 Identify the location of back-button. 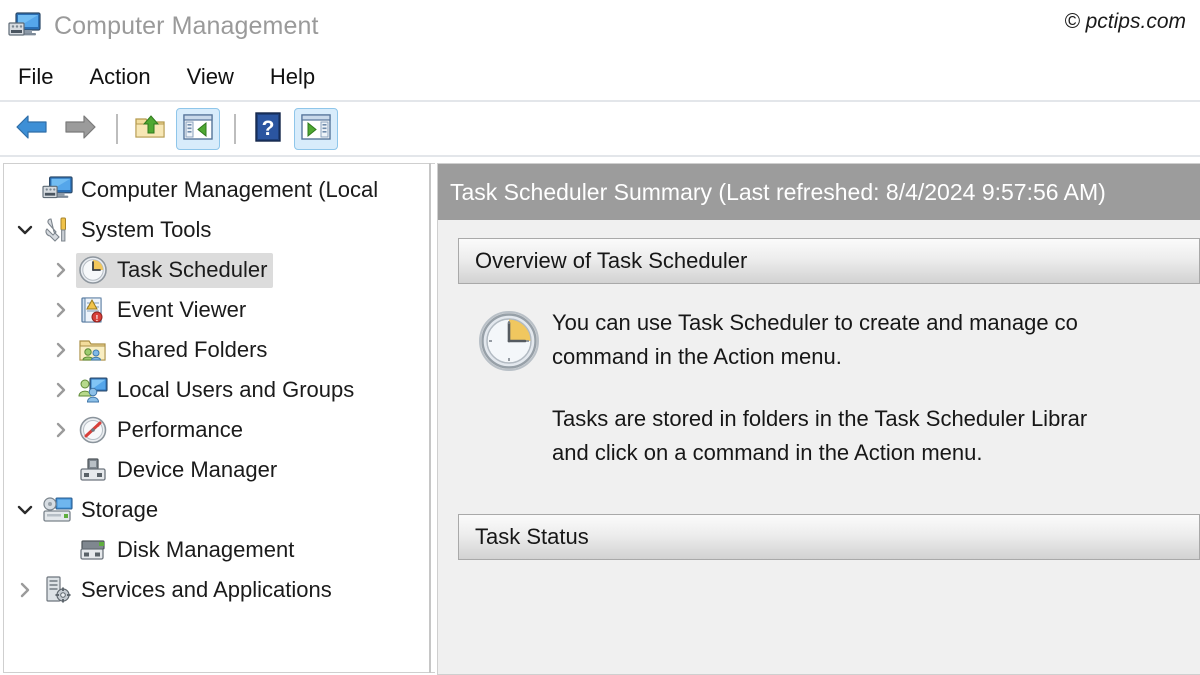
(32, 129).